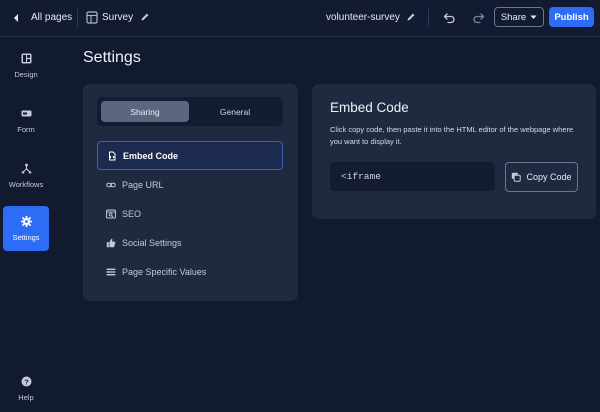 This screenshot has width=600, height=412. Describe the element at coordinates (26, 228) in the screenshot. I see `sidebar-item-settings: Settings` at that location.